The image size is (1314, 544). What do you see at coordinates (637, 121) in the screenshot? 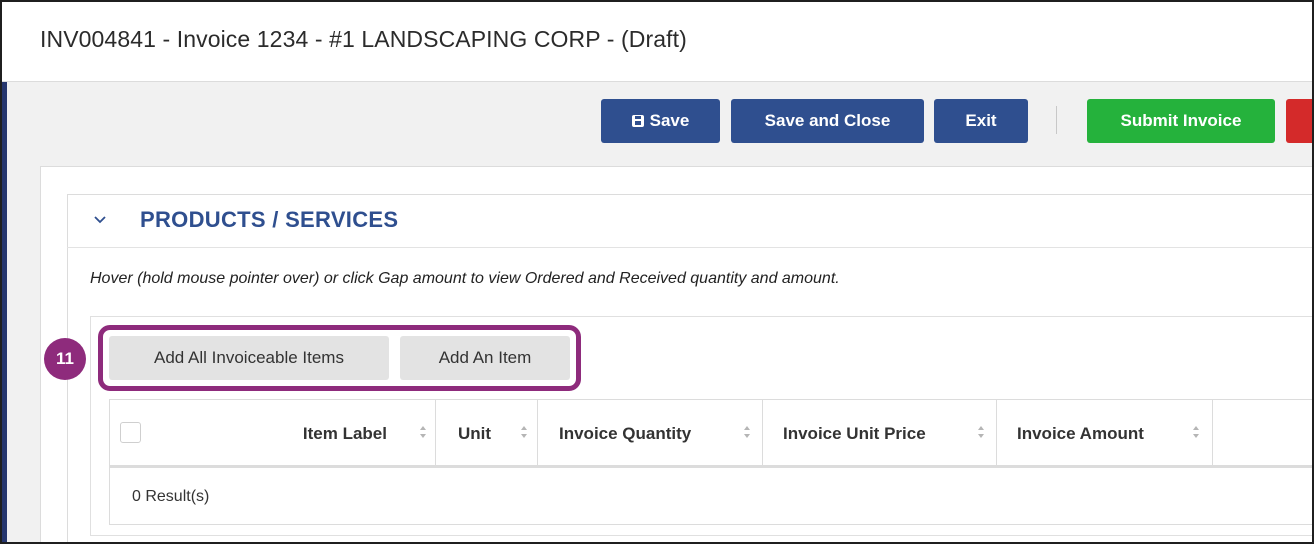
I see `save-icon` at bounding box center [637, 121].